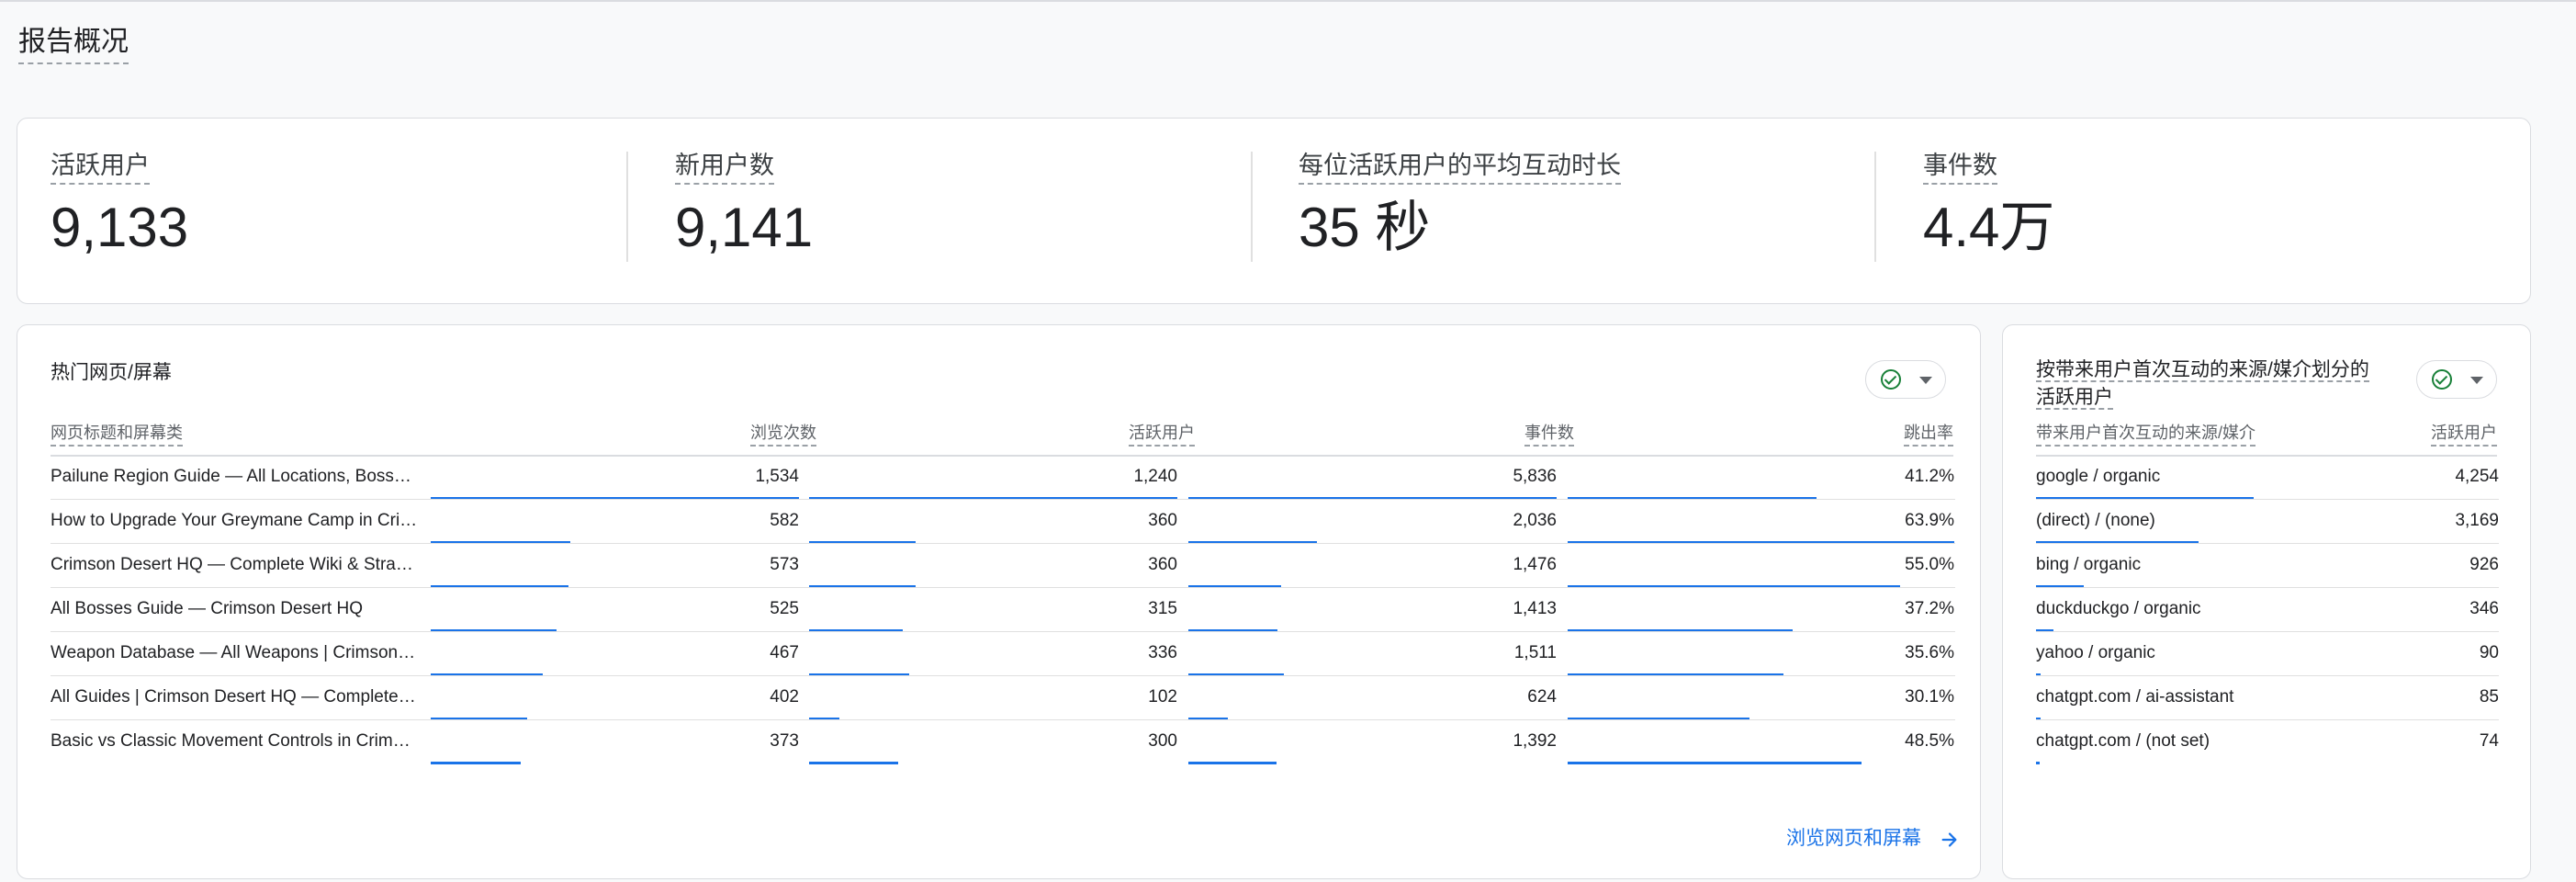  I want to click on active-users-cell: 74, so click(2489, 741).